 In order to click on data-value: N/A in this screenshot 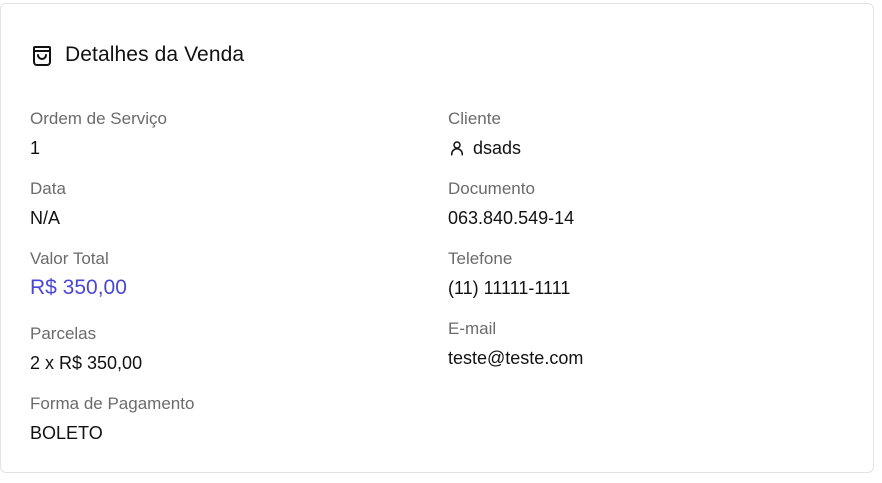, I will do `click(45, 218)`.